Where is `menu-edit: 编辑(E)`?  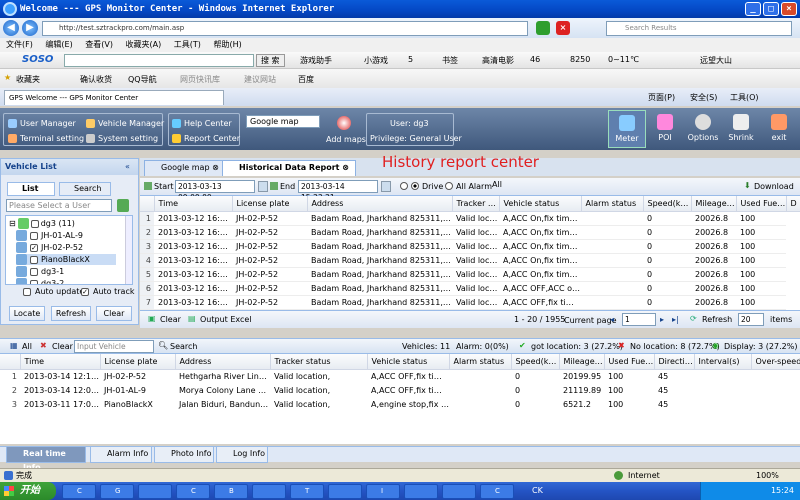
menu-edit: 编辑(E) is located at coordinates (58, 44).